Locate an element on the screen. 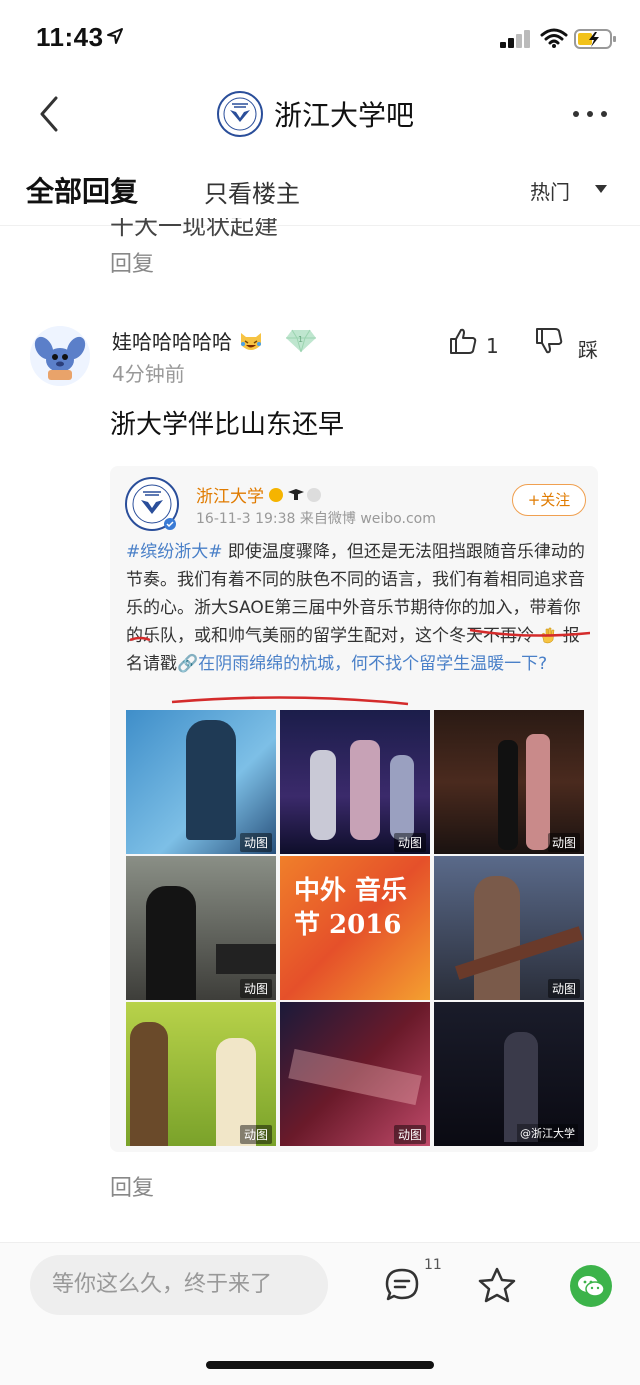  grid-image-9: @浙江大学 is located at coordinates (509, 1074).